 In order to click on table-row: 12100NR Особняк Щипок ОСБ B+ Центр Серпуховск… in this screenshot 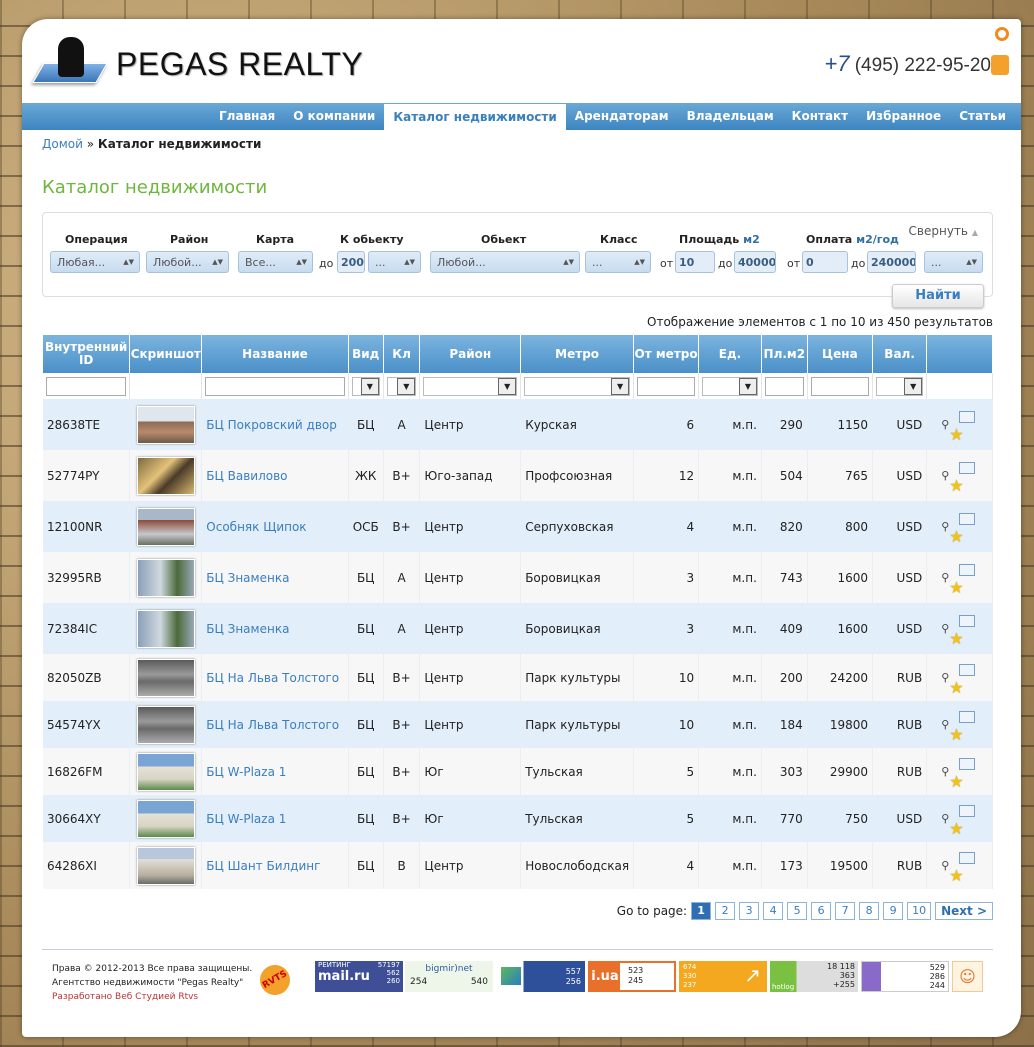, I will do `click(518, 526)`.